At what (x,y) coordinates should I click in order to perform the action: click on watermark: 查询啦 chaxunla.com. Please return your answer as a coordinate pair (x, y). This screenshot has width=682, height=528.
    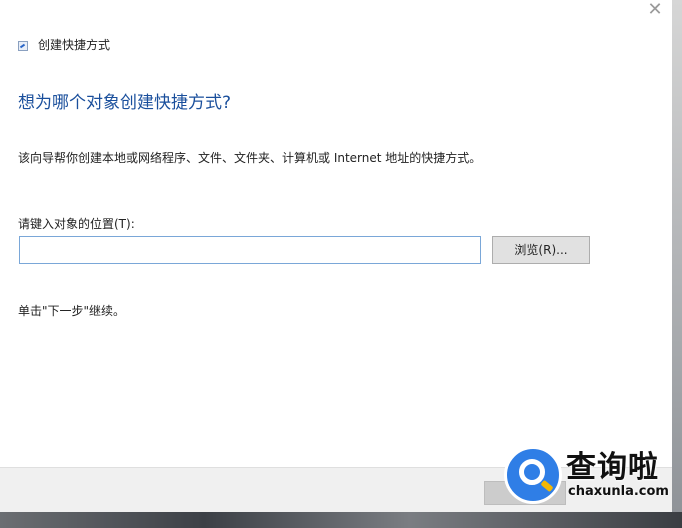
    Looking at the image, I should click on (589, 474).